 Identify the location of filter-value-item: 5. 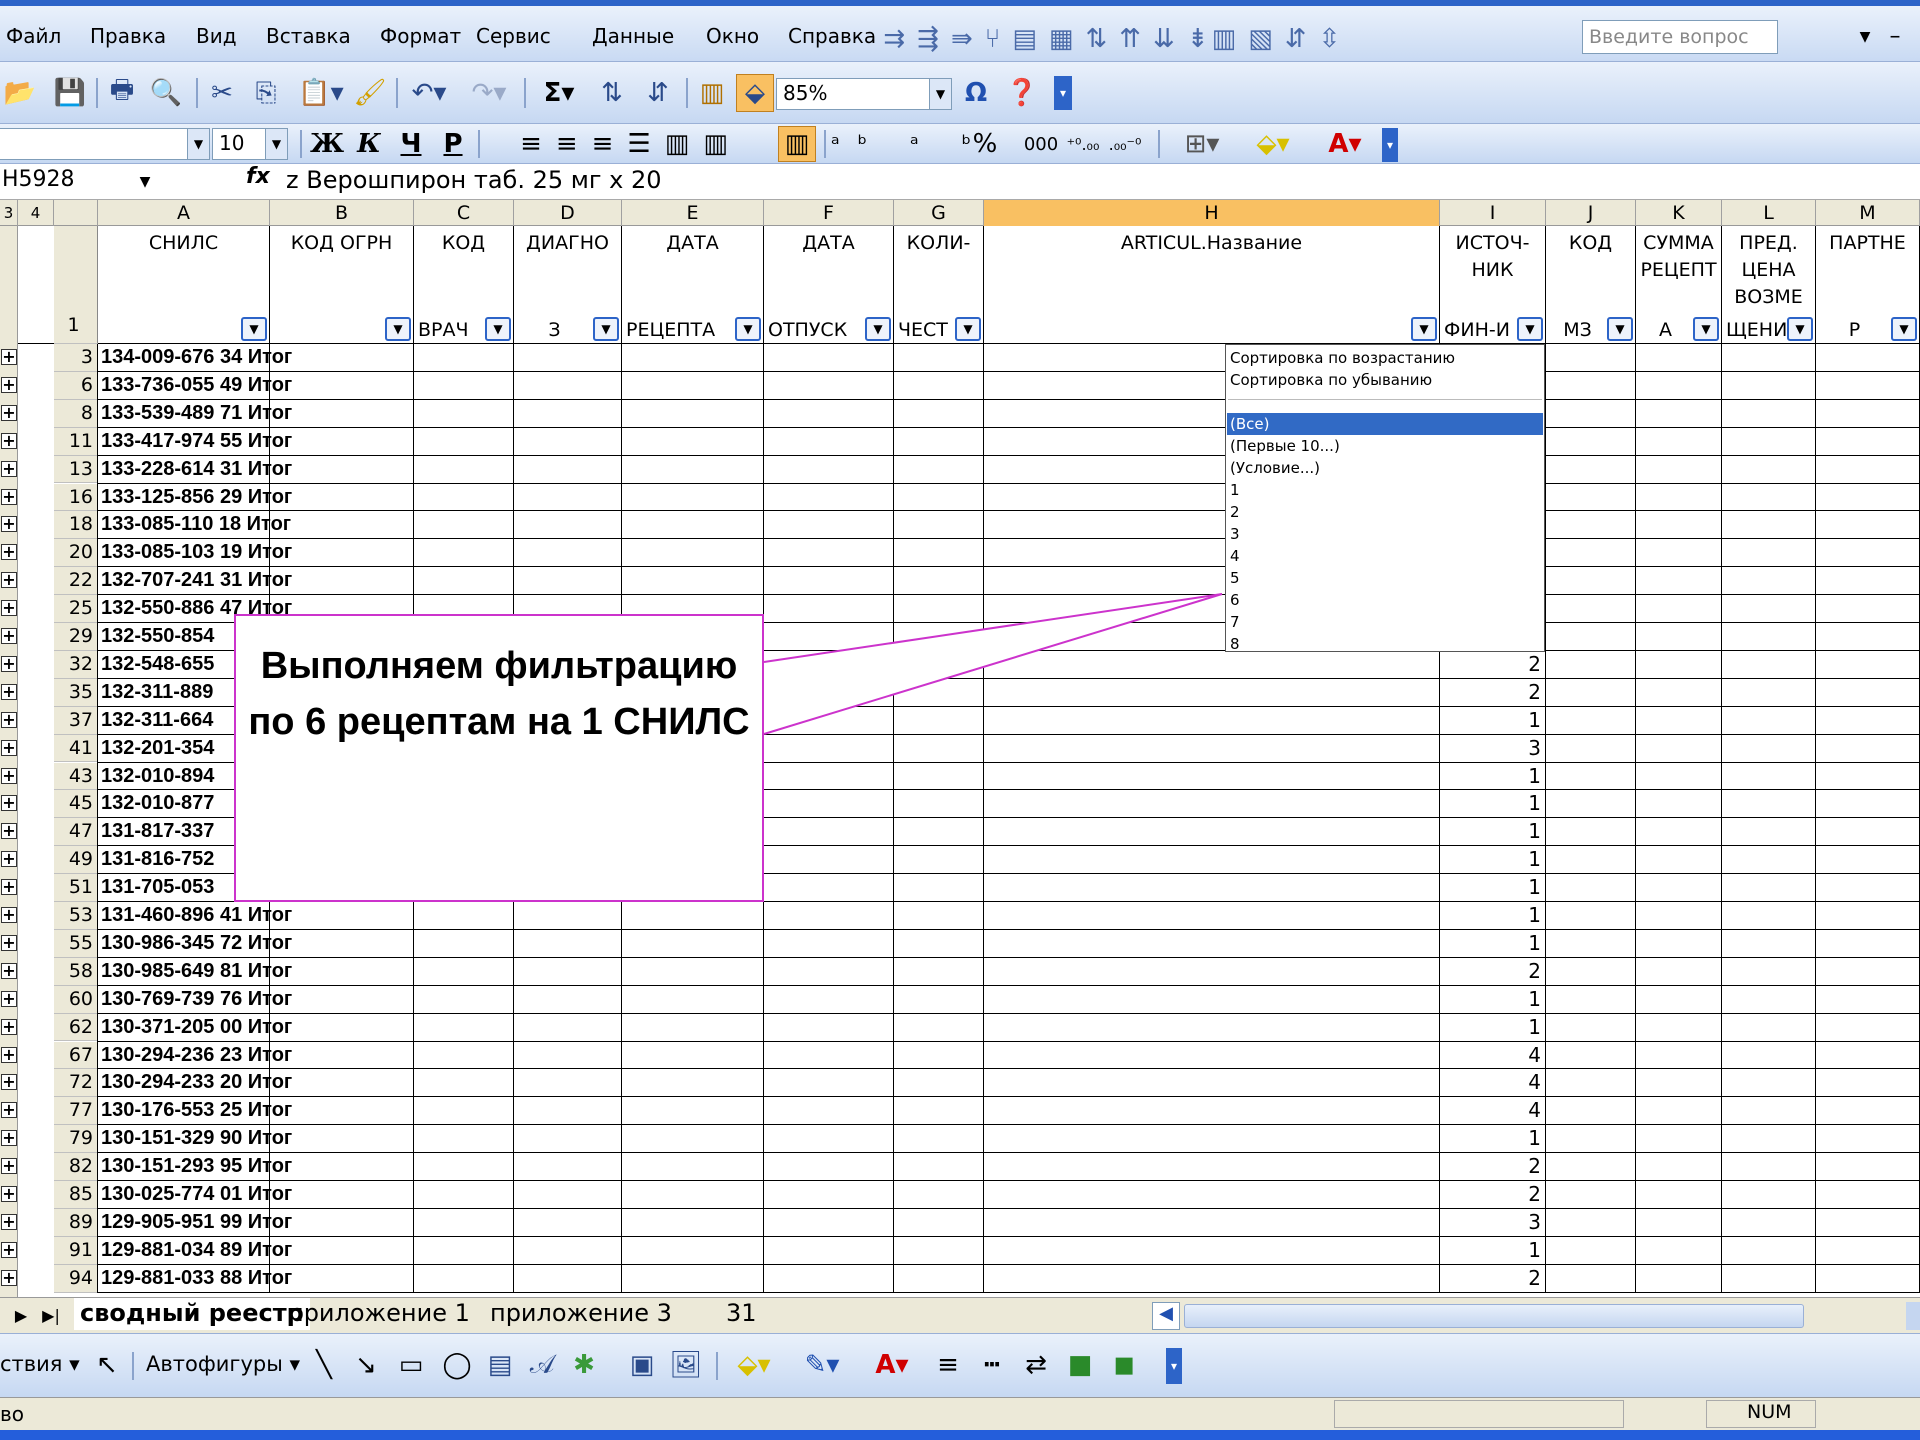
(1235, 578).